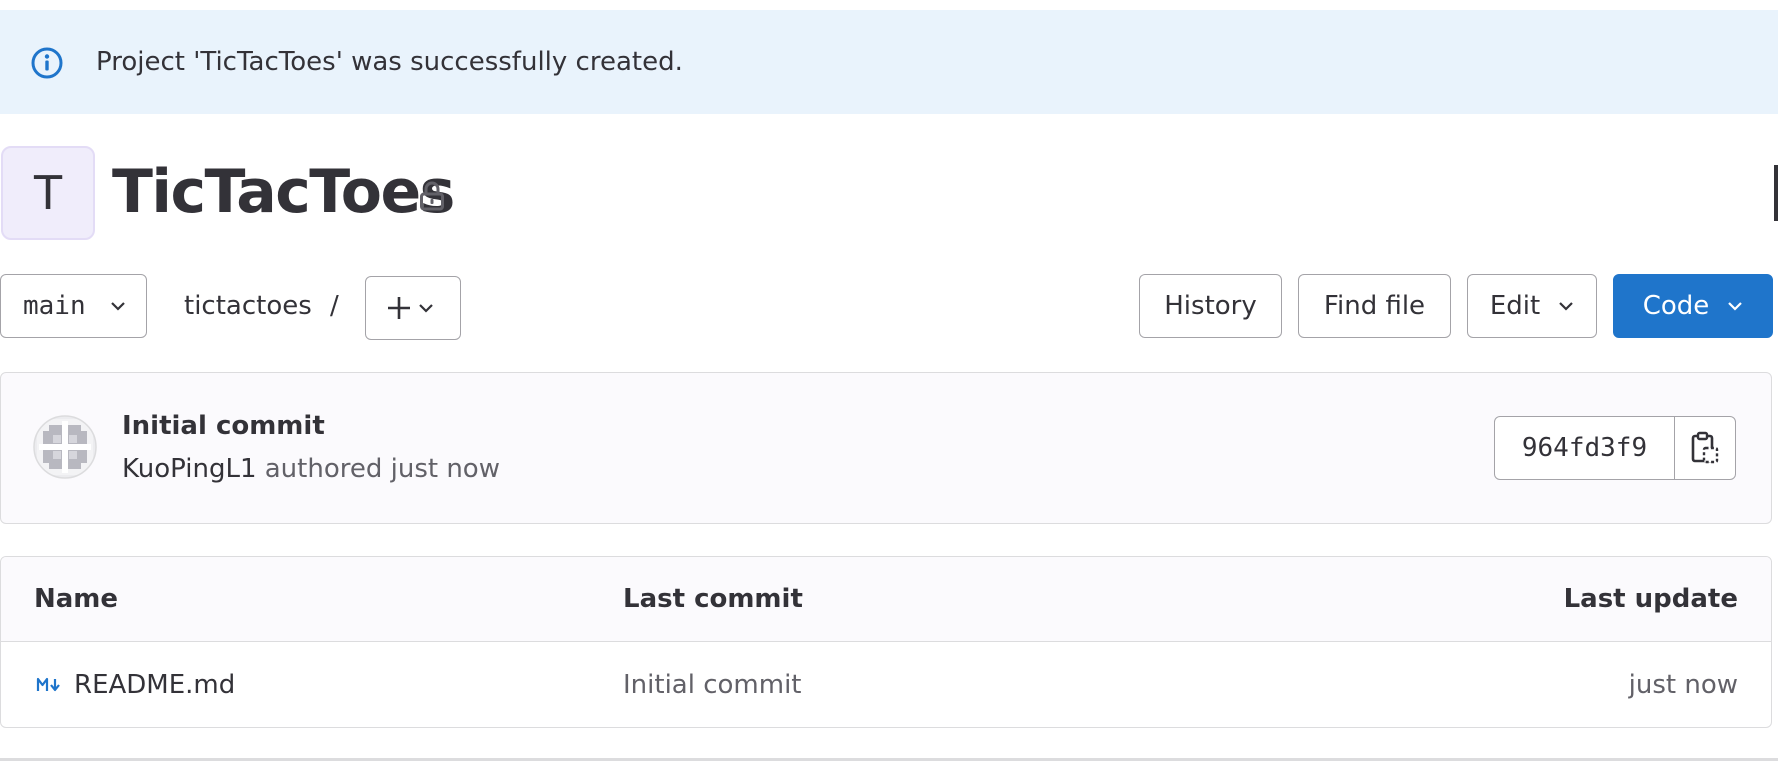  I want to click on page-edge-divider, so click(1776, 193).